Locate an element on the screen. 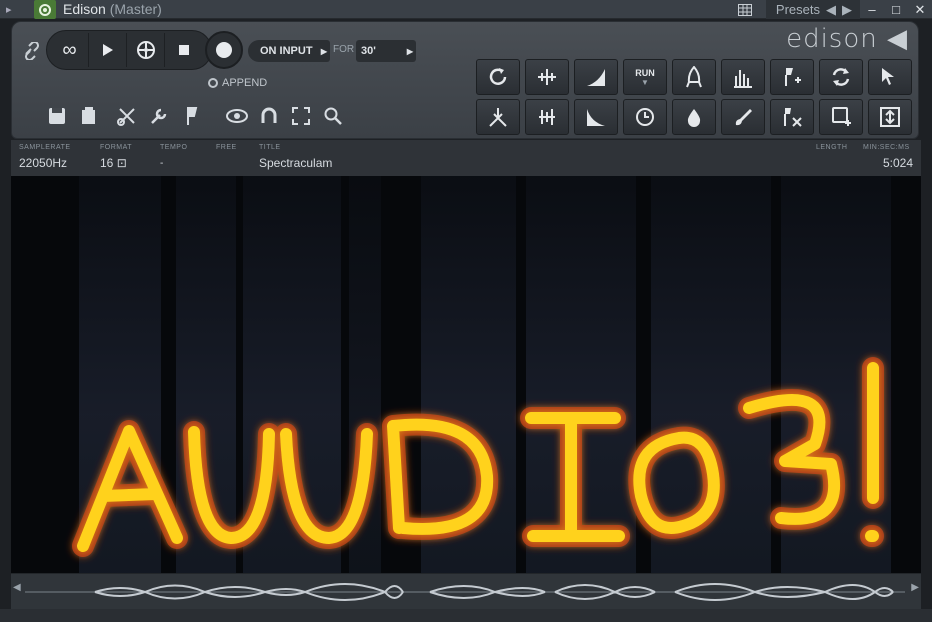 Image resolution: width=932 pixels, height=622 pixels. append-toggle: APPEND is located at coordinates (237, 83).